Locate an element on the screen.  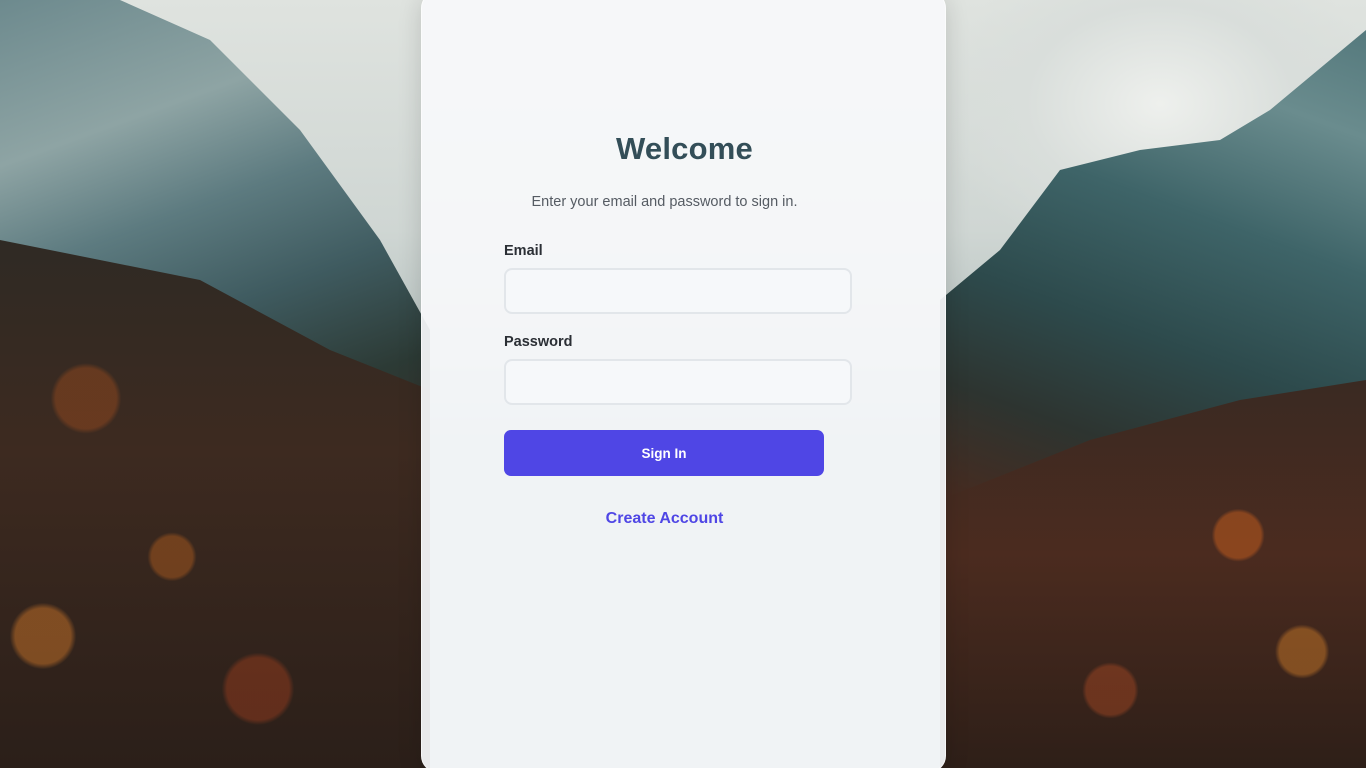
email-label: Email is located at coordinates (523, 251).